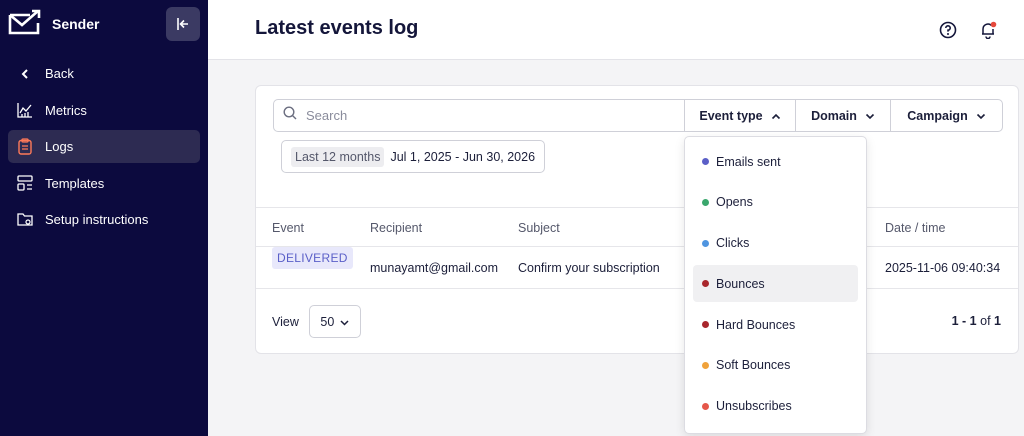 Image resolution: width=1024 pixels, height=436 pixels. What do you see at coordinates (748, 161) in the screenshot?
I see `option-label: Emails sent` at bounding box center [748, 161].